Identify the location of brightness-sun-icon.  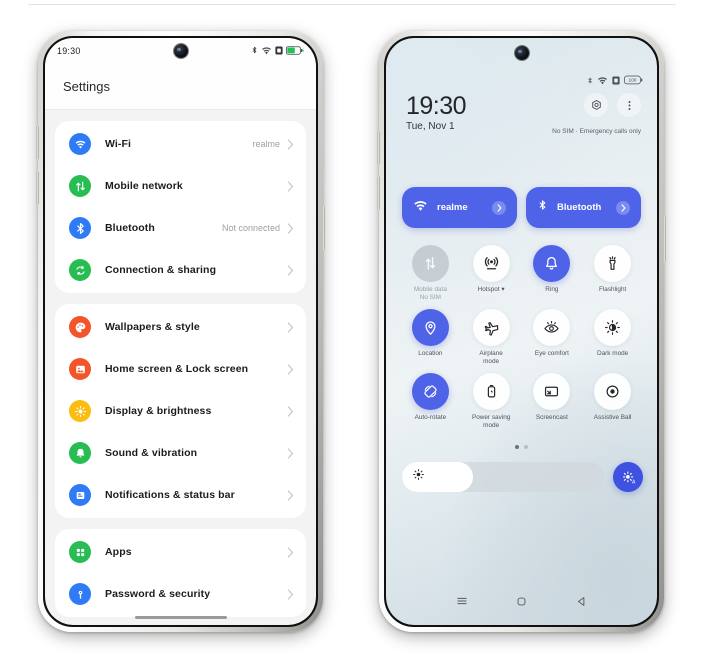
(418, 477).